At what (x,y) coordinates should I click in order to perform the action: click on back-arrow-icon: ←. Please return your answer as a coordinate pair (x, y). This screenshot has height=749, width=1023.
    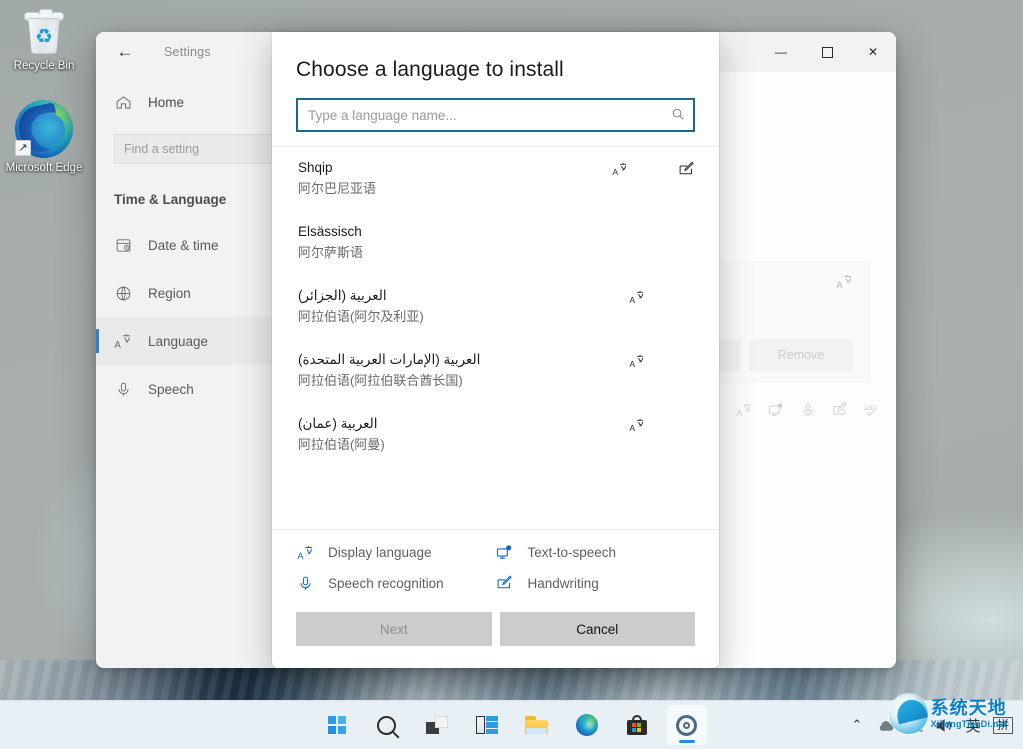
    Looking at the image, I should click on (125, 51).